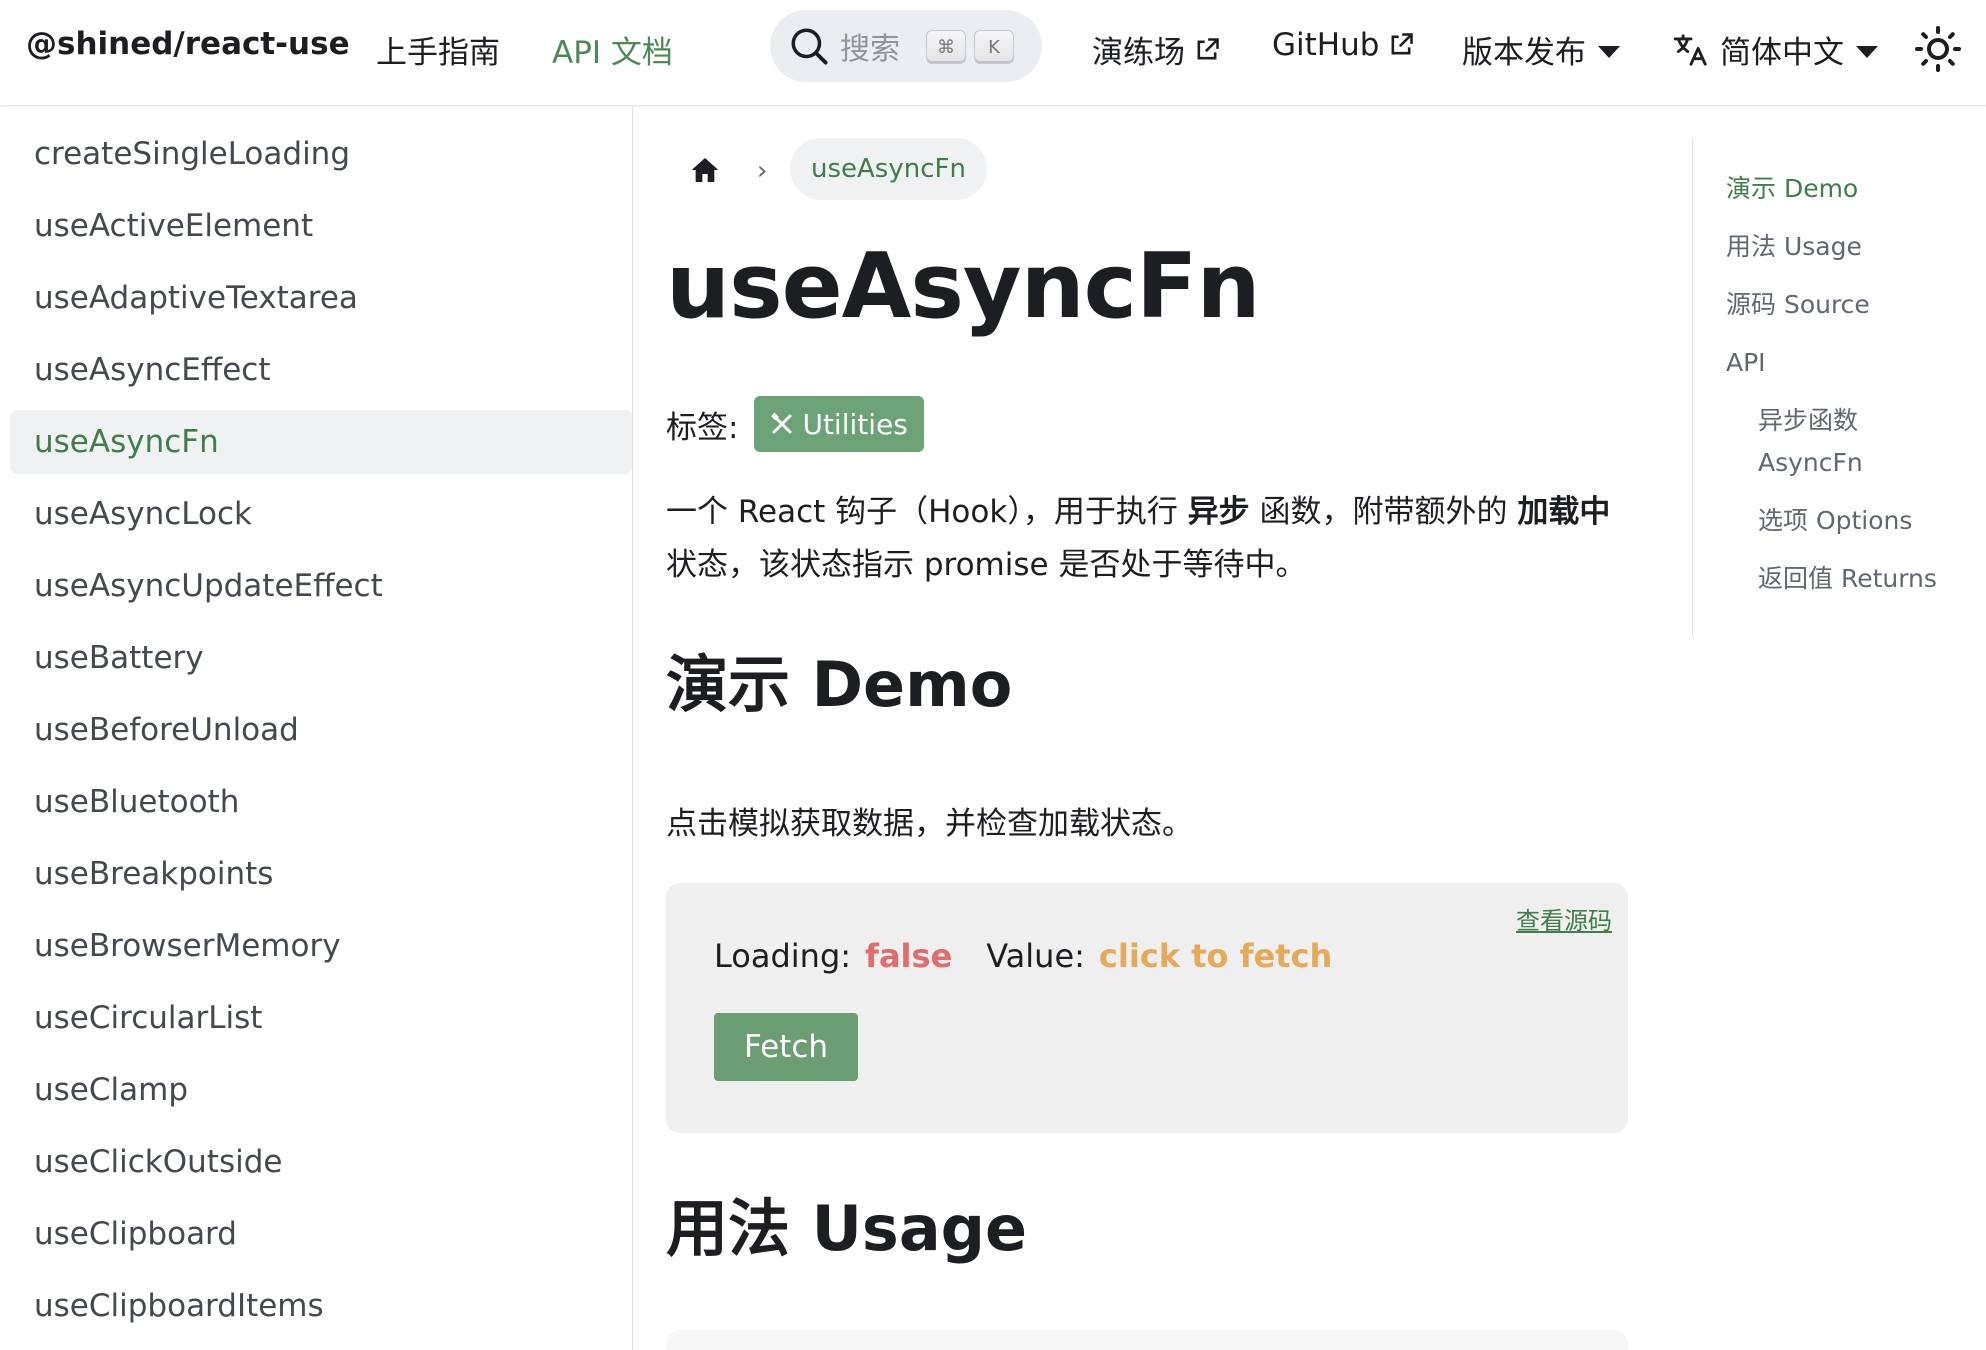 This screenshot has width=1986, height=1350. What do you see at coordinates (855, 424) in the screenshot?
I see `tag-label: Utilities` at bounding box center [855, 424].